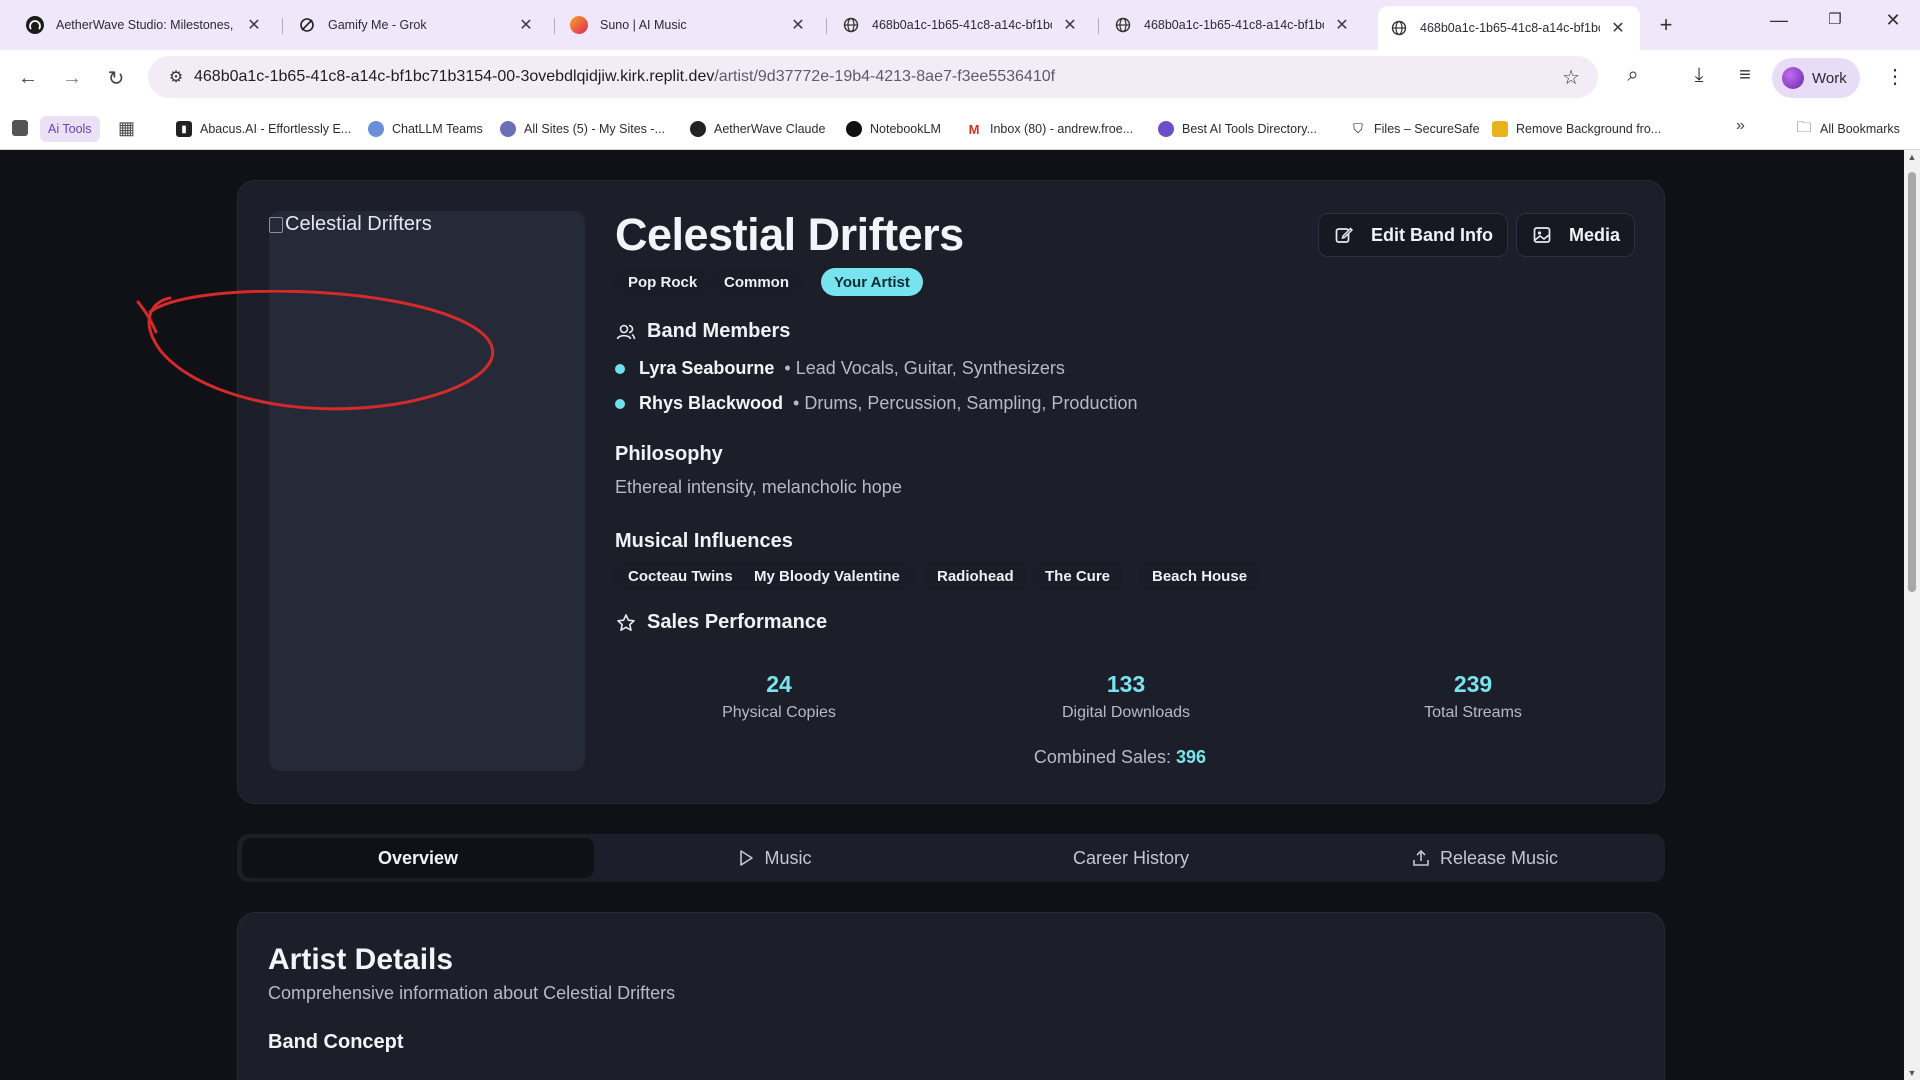 Image resolution: width=1920 pixels, height=1080 pixels. I want to click on tab-title: Gamify Me - Grok, so click(377, 25).